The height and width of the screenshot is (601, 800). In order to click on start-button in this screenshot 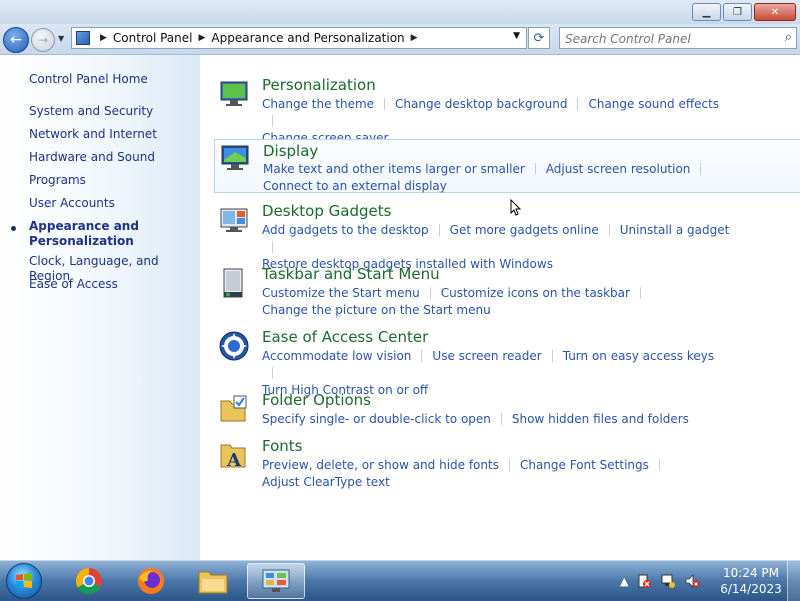, I will do `click(24, 581)`.